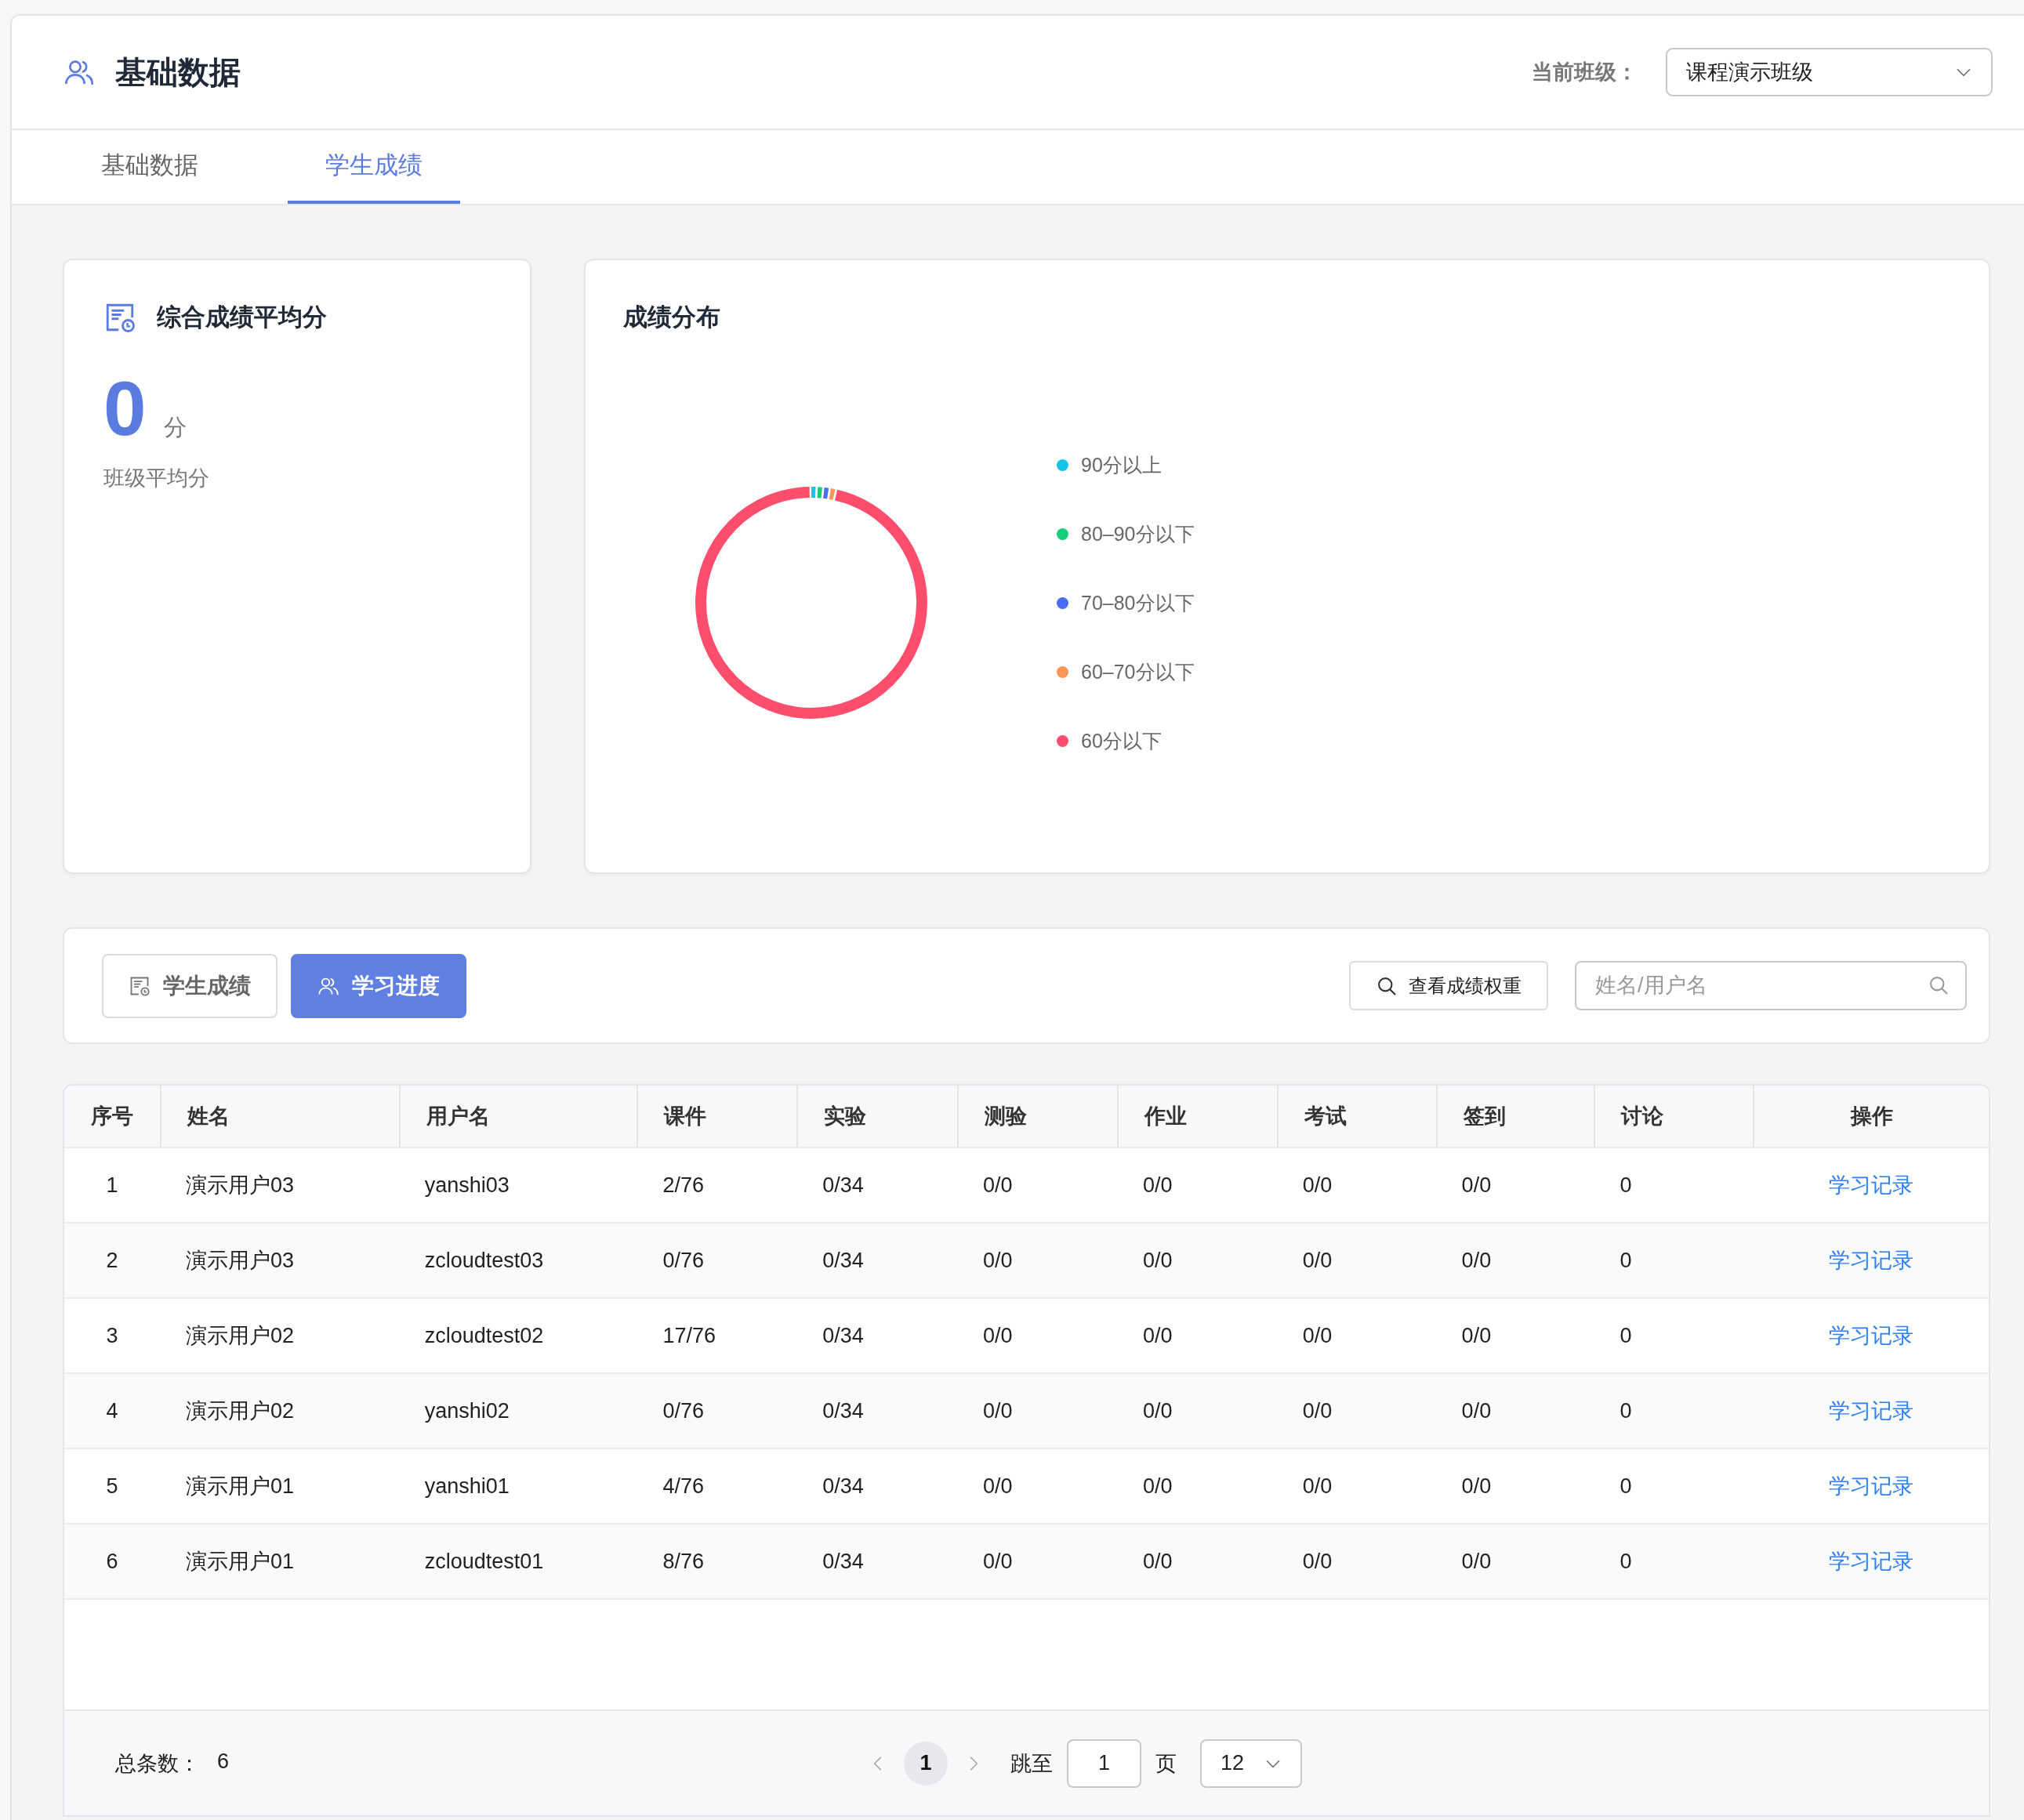 This screenshot has width=2024, height=1820. What do you see at coordinates (158, 1763) in the screenshot?
I see `total-label: 总条数：` at bounding box center [158, 1763].